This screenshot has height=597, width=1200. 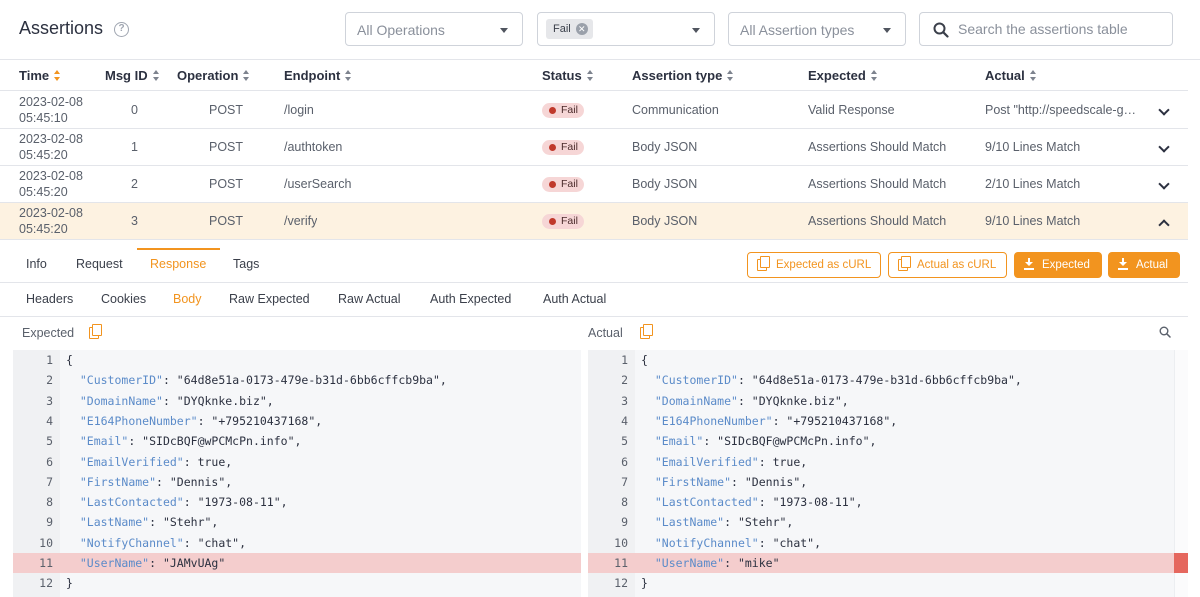 I want to click on column-header-expected: Expected, so click(x=843, y=75).